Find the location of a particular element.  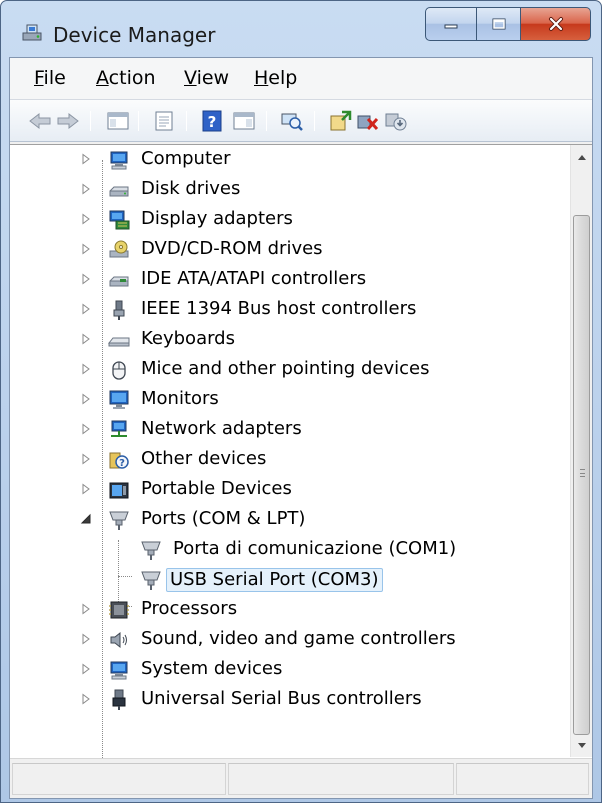

tree-item-ide-controllers: IDE ATA/ATAPI controllers is located at coordinates (290, 280).